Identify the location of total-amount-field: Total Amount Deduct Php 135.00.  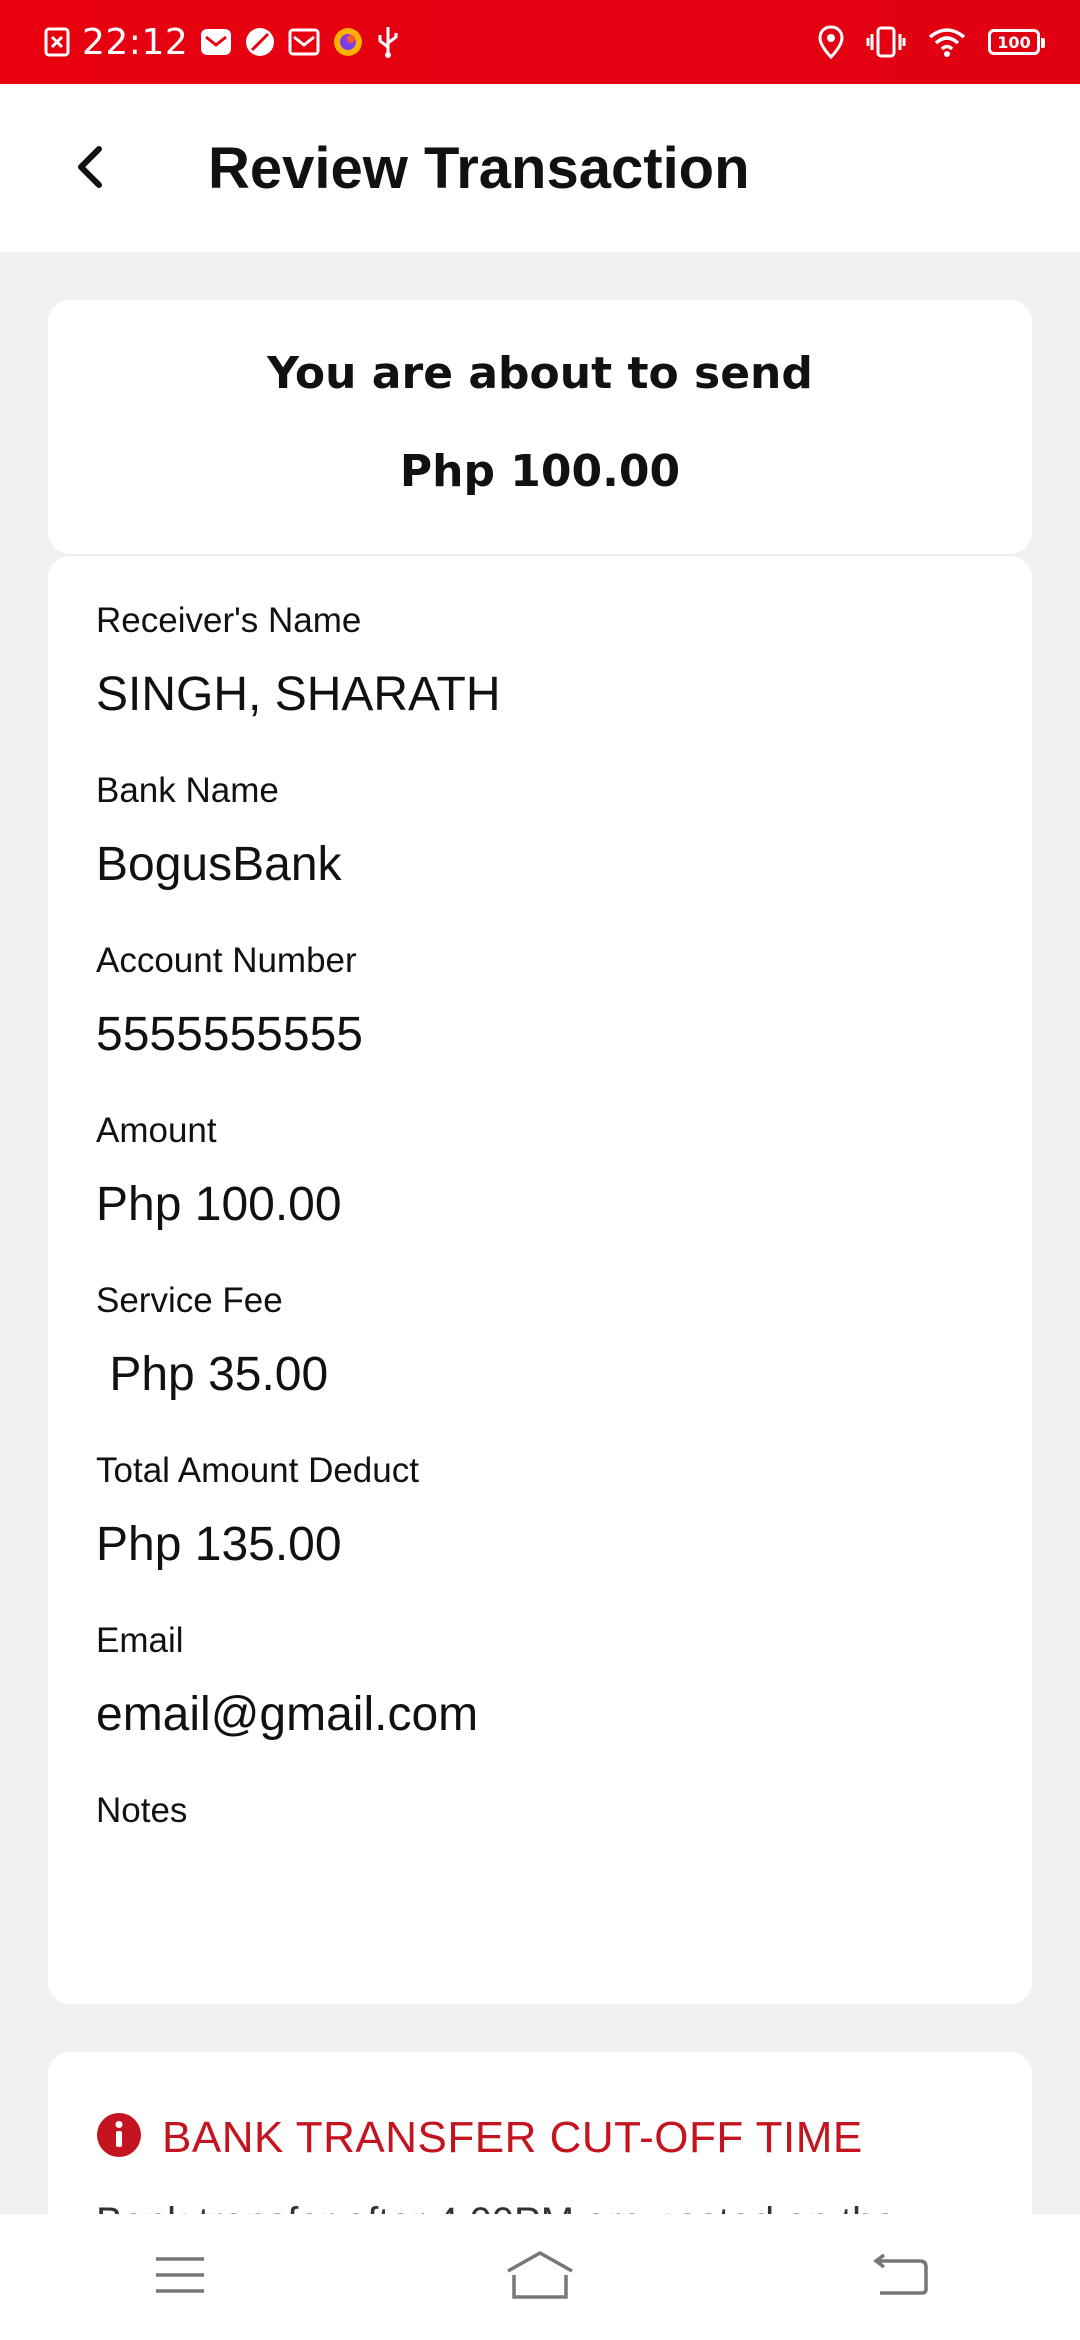
(544, 1513).